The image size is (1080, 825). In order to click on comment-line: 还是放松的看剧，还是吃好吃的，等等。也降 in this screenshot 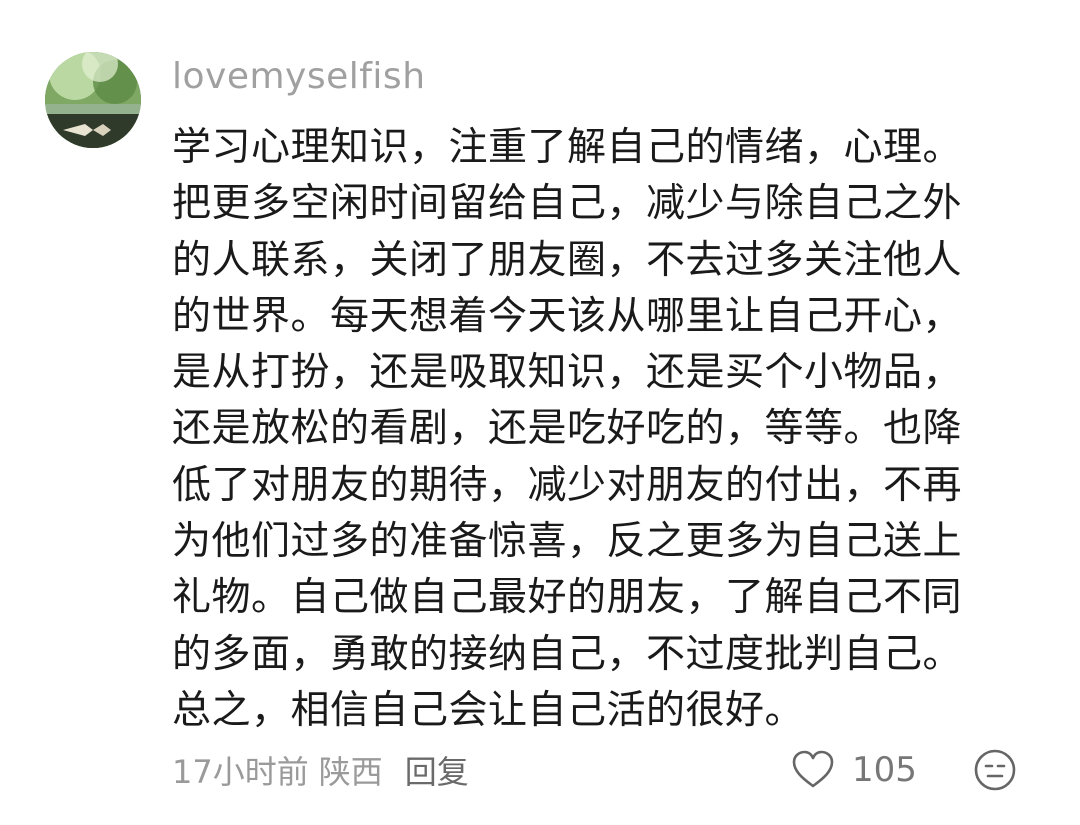, I will do `click(567, 429)`.